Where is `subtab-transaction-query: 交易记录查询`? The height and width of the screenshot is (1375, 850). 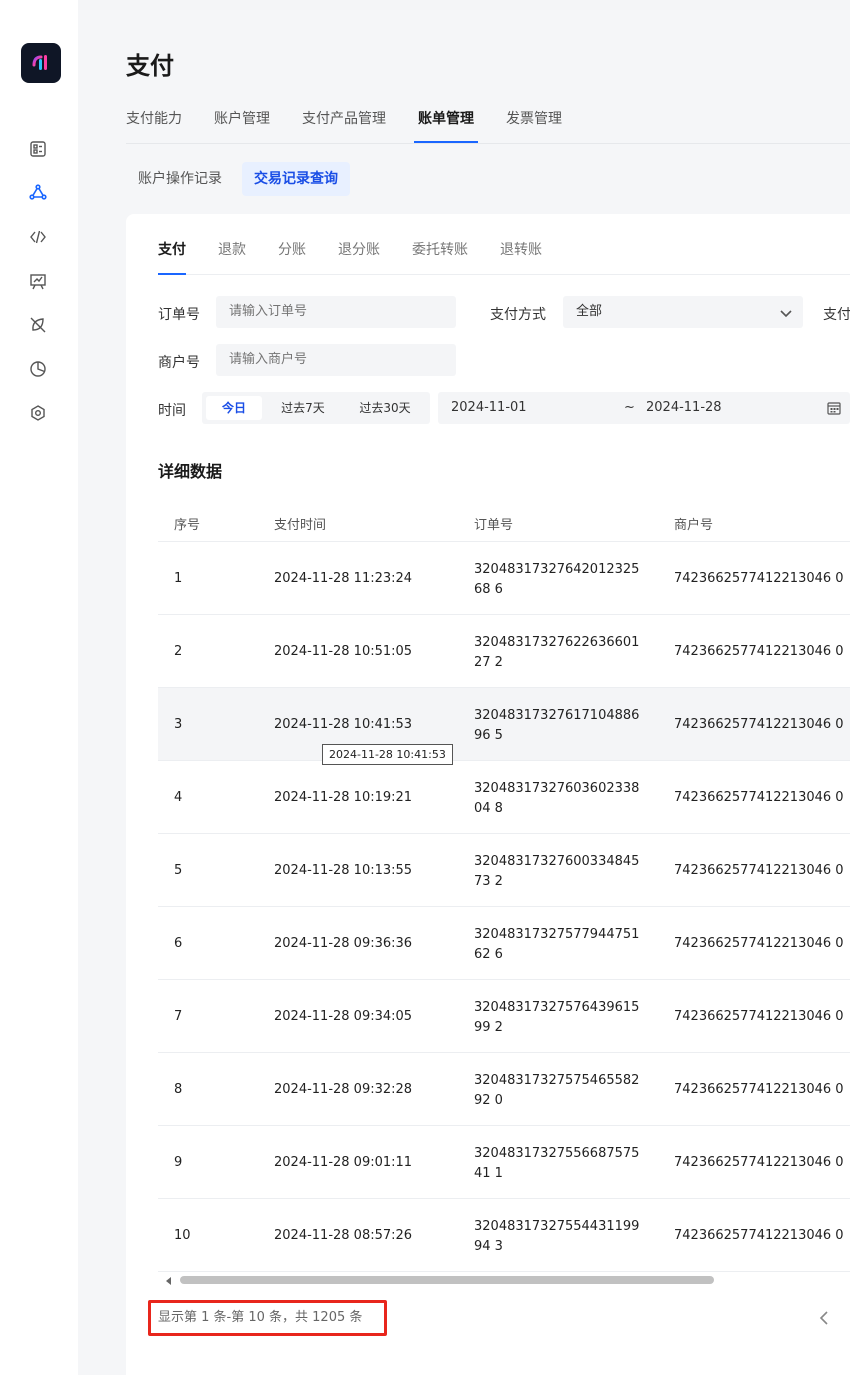
subtab-transaction-query: 交易记录查询 is located at coordinates (296, 179).